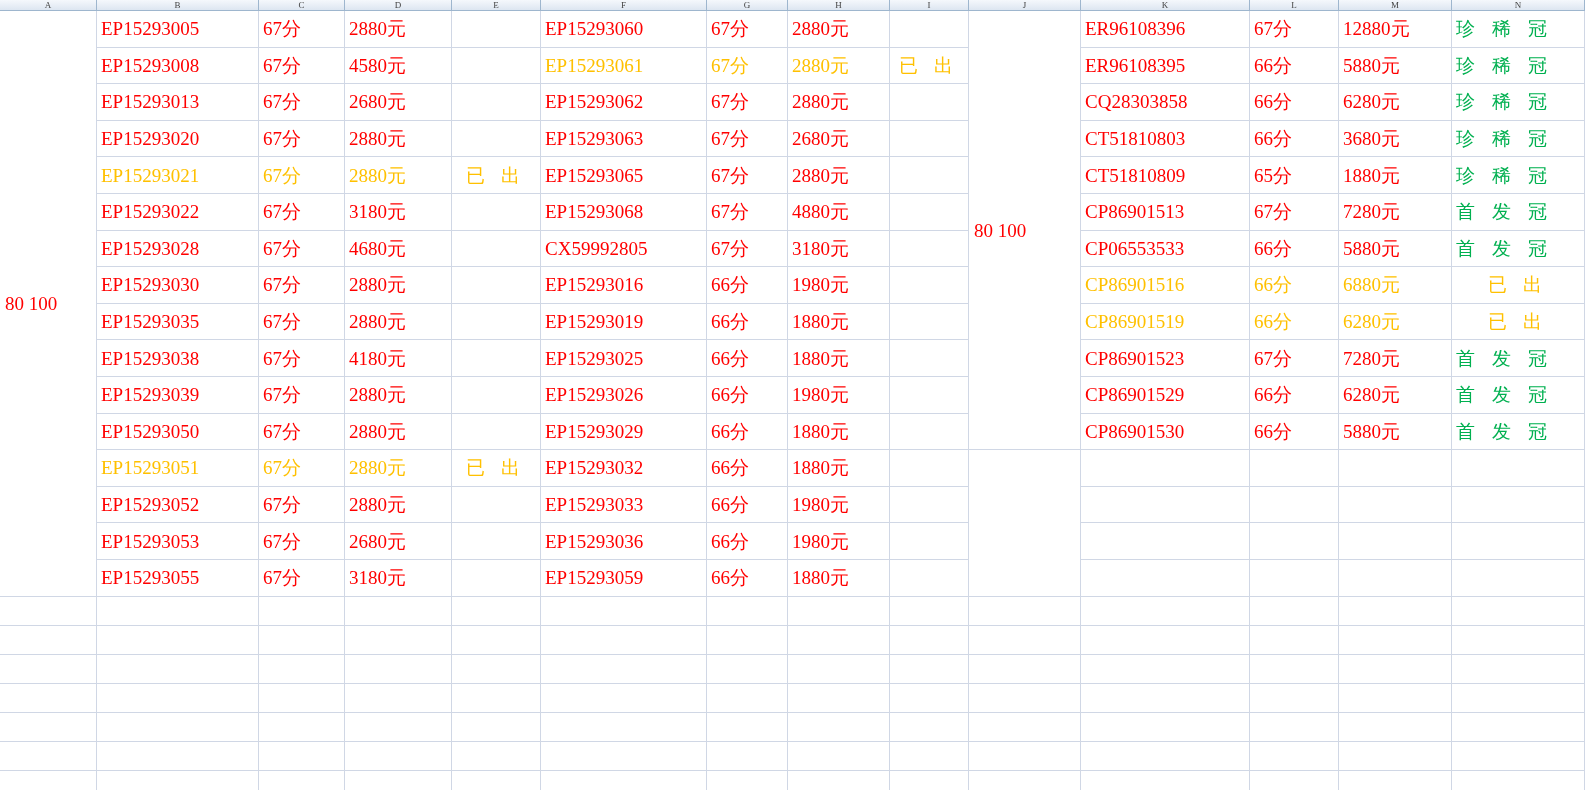 The image size is (1585, 790). Describe the element at coordinates (1518, 5) in the screenshot. I see `column-header: N` at that location.